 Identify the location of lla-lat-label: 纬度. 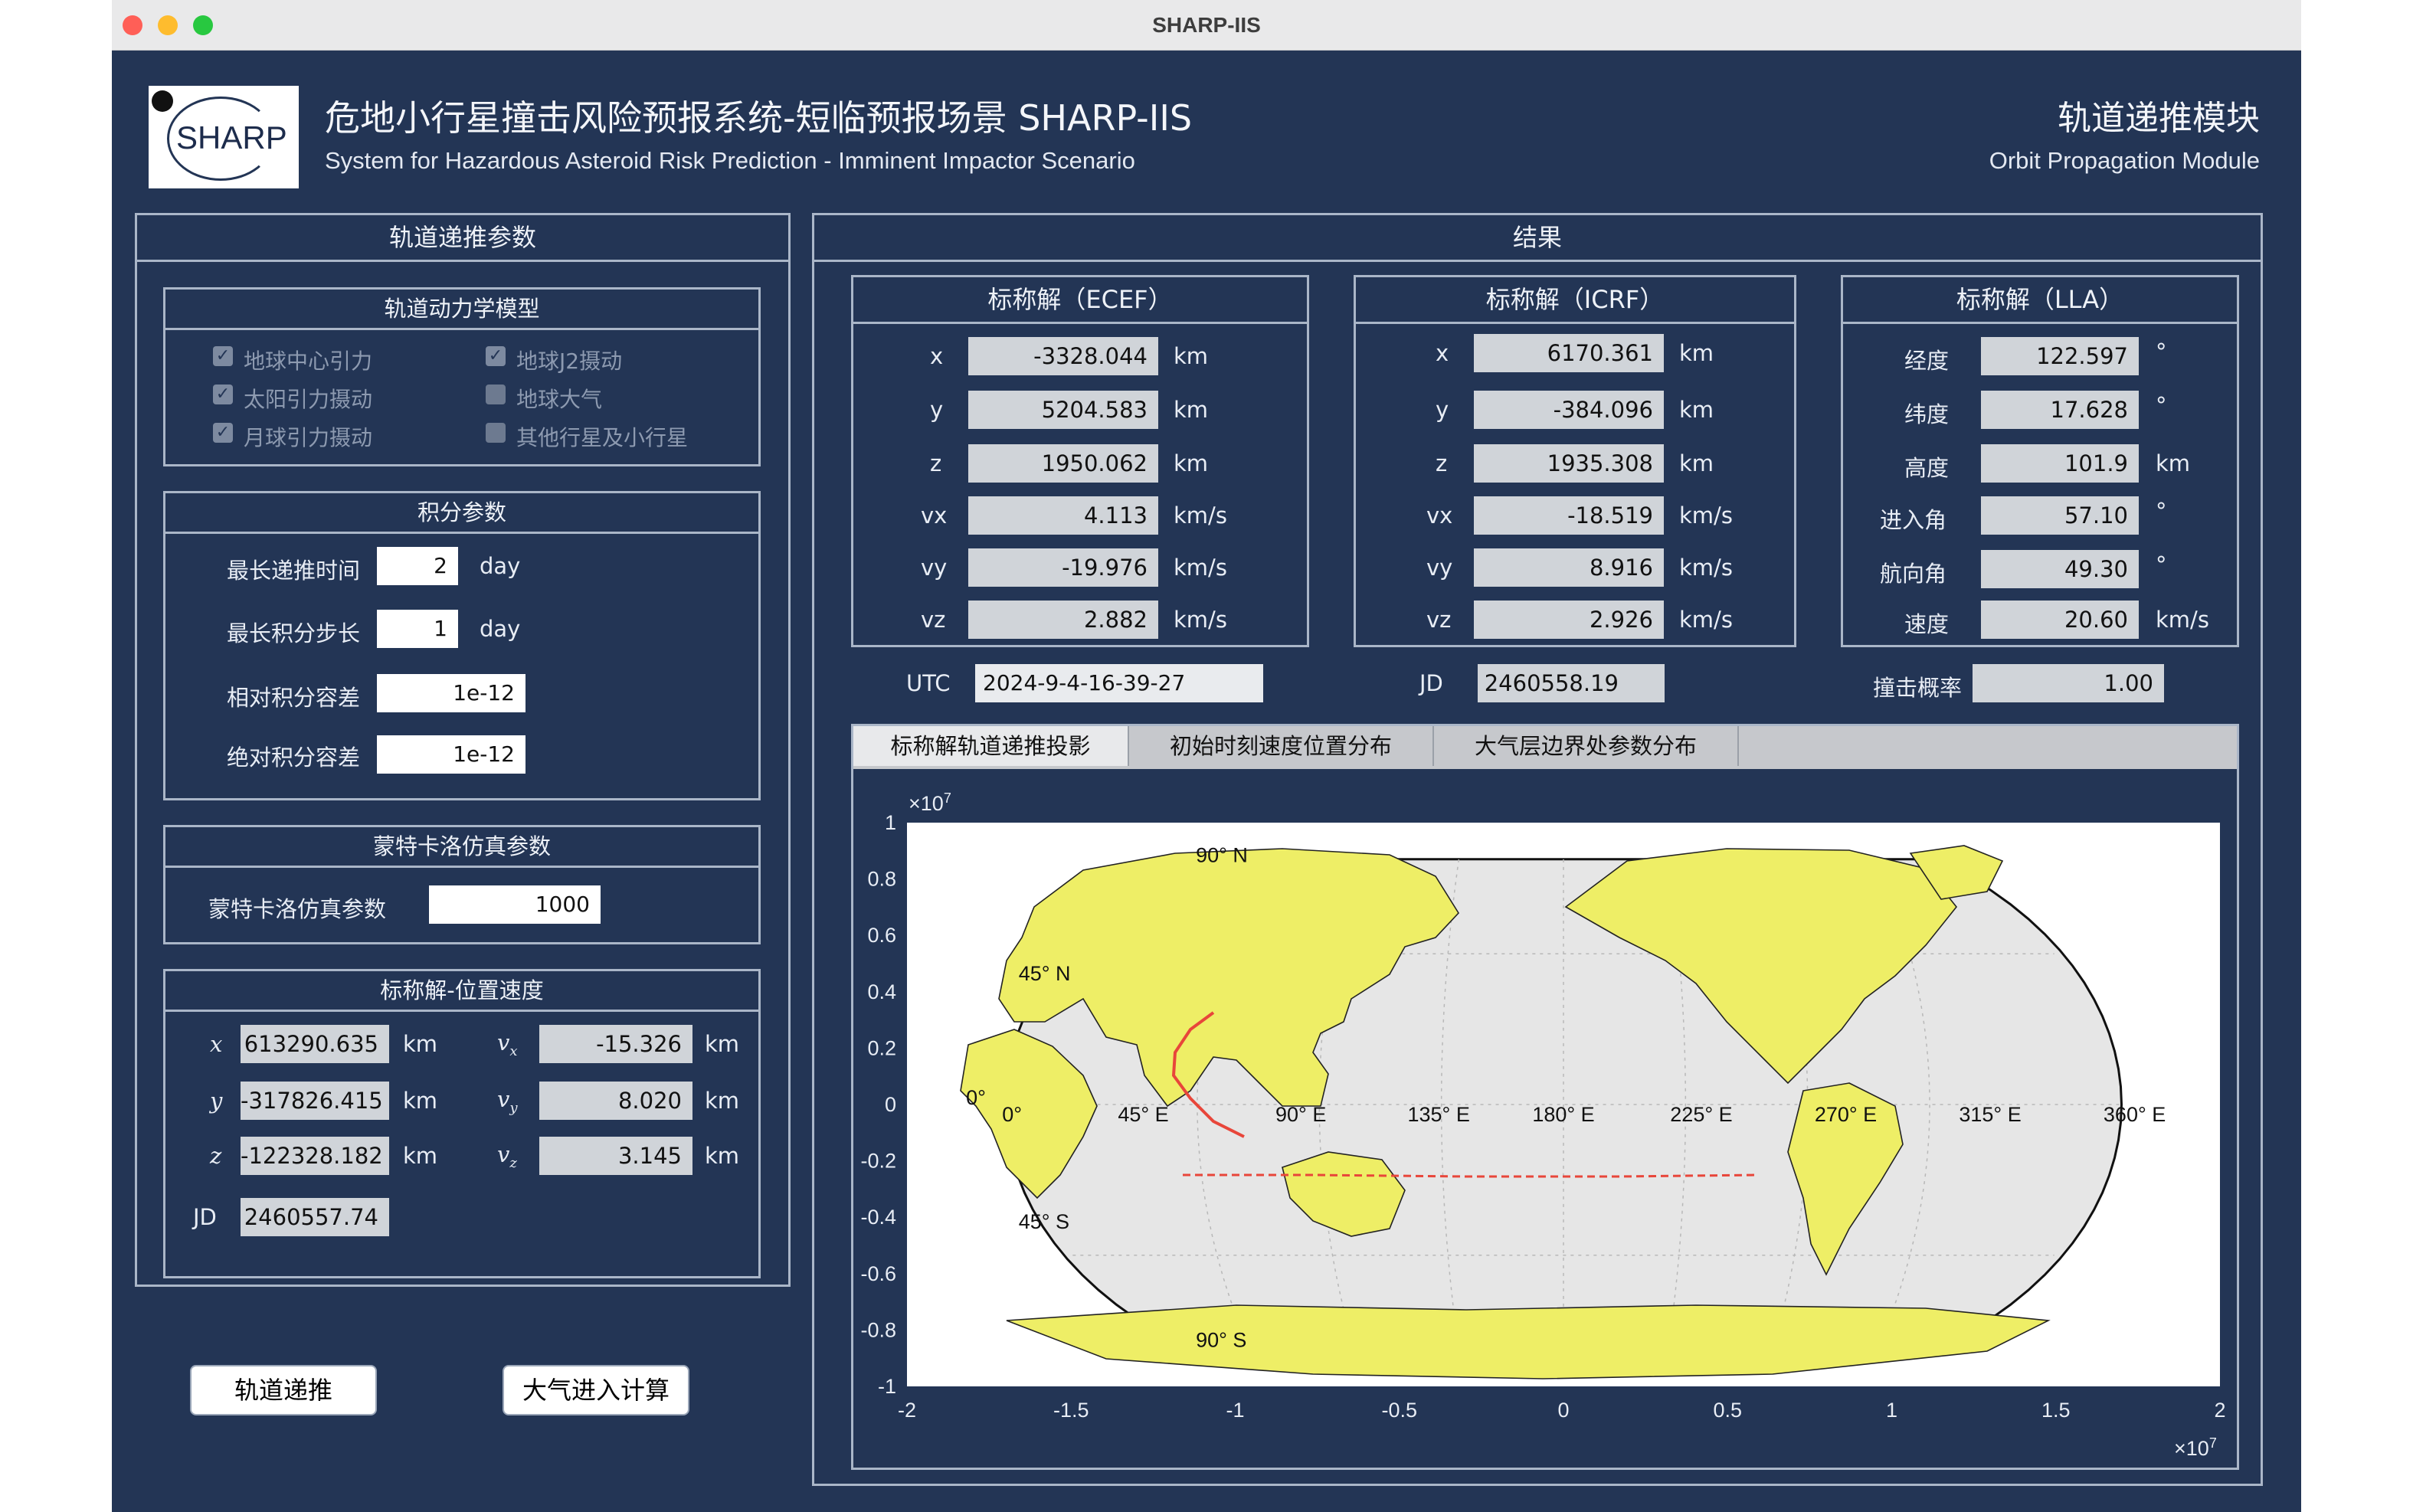
(1927, 414).